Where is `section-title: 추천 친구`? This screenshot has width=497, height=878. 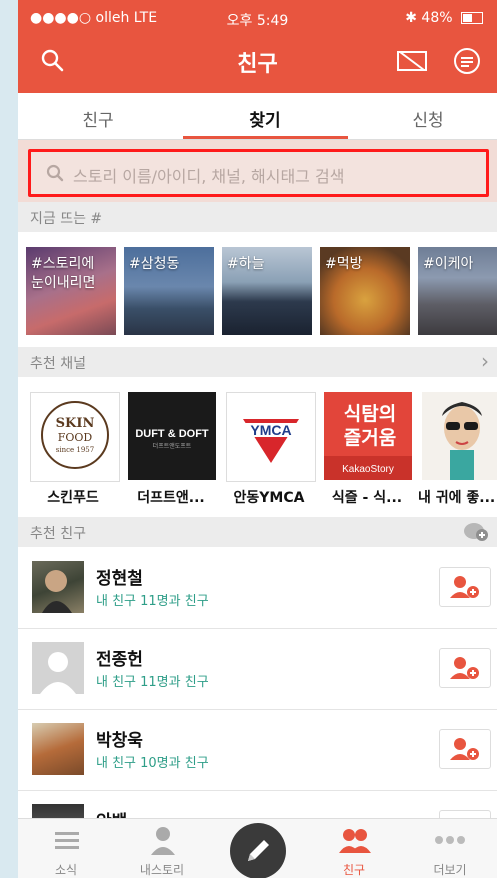 section-title: 추천 친구 is located at coordinates (58, 534).